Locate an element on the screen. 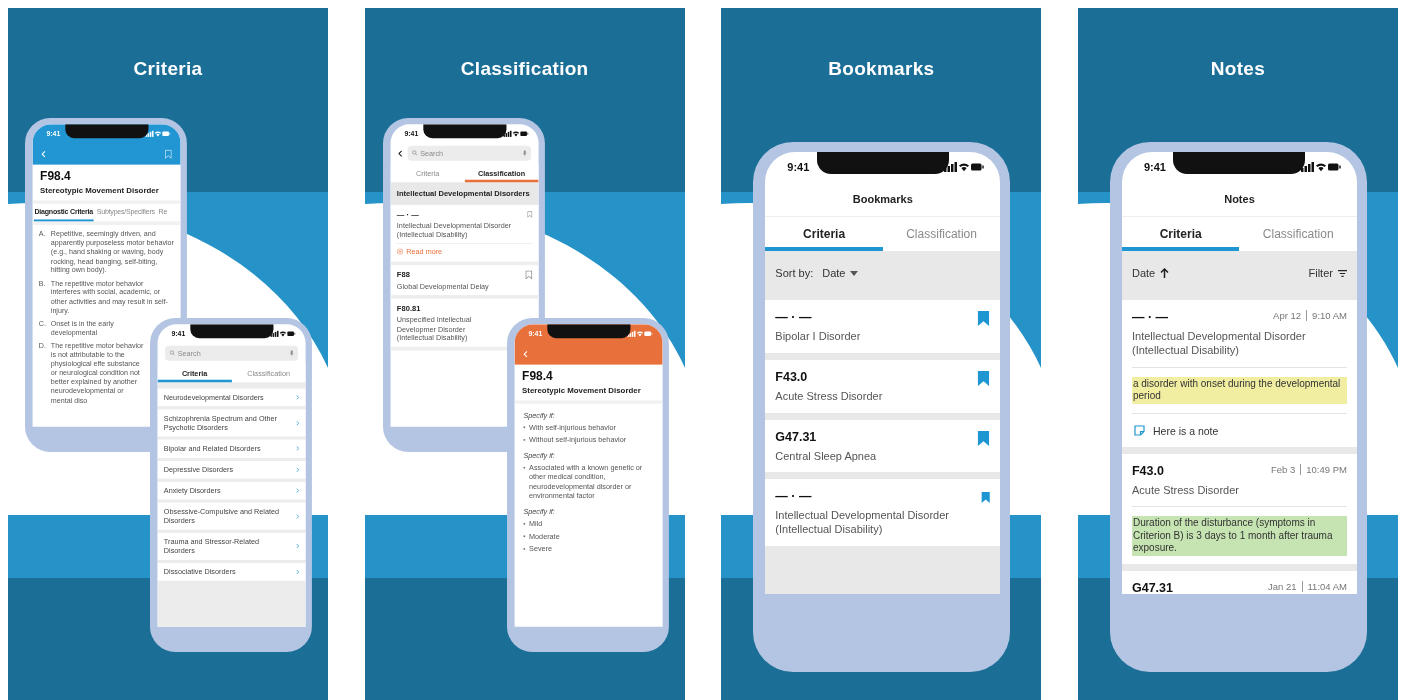 This screenshot has width=1405, height=700. bookmark-card: G47.31 Central Sleep Apnea is located at coordinates (883, 446).